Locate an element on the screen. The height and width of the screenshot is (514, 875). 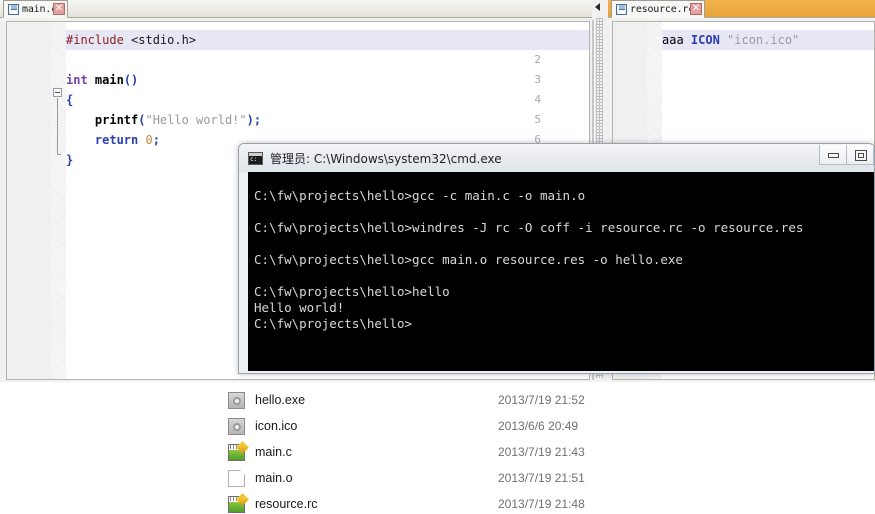
code-line: 3 int main() is located at coordinates (298, 80).